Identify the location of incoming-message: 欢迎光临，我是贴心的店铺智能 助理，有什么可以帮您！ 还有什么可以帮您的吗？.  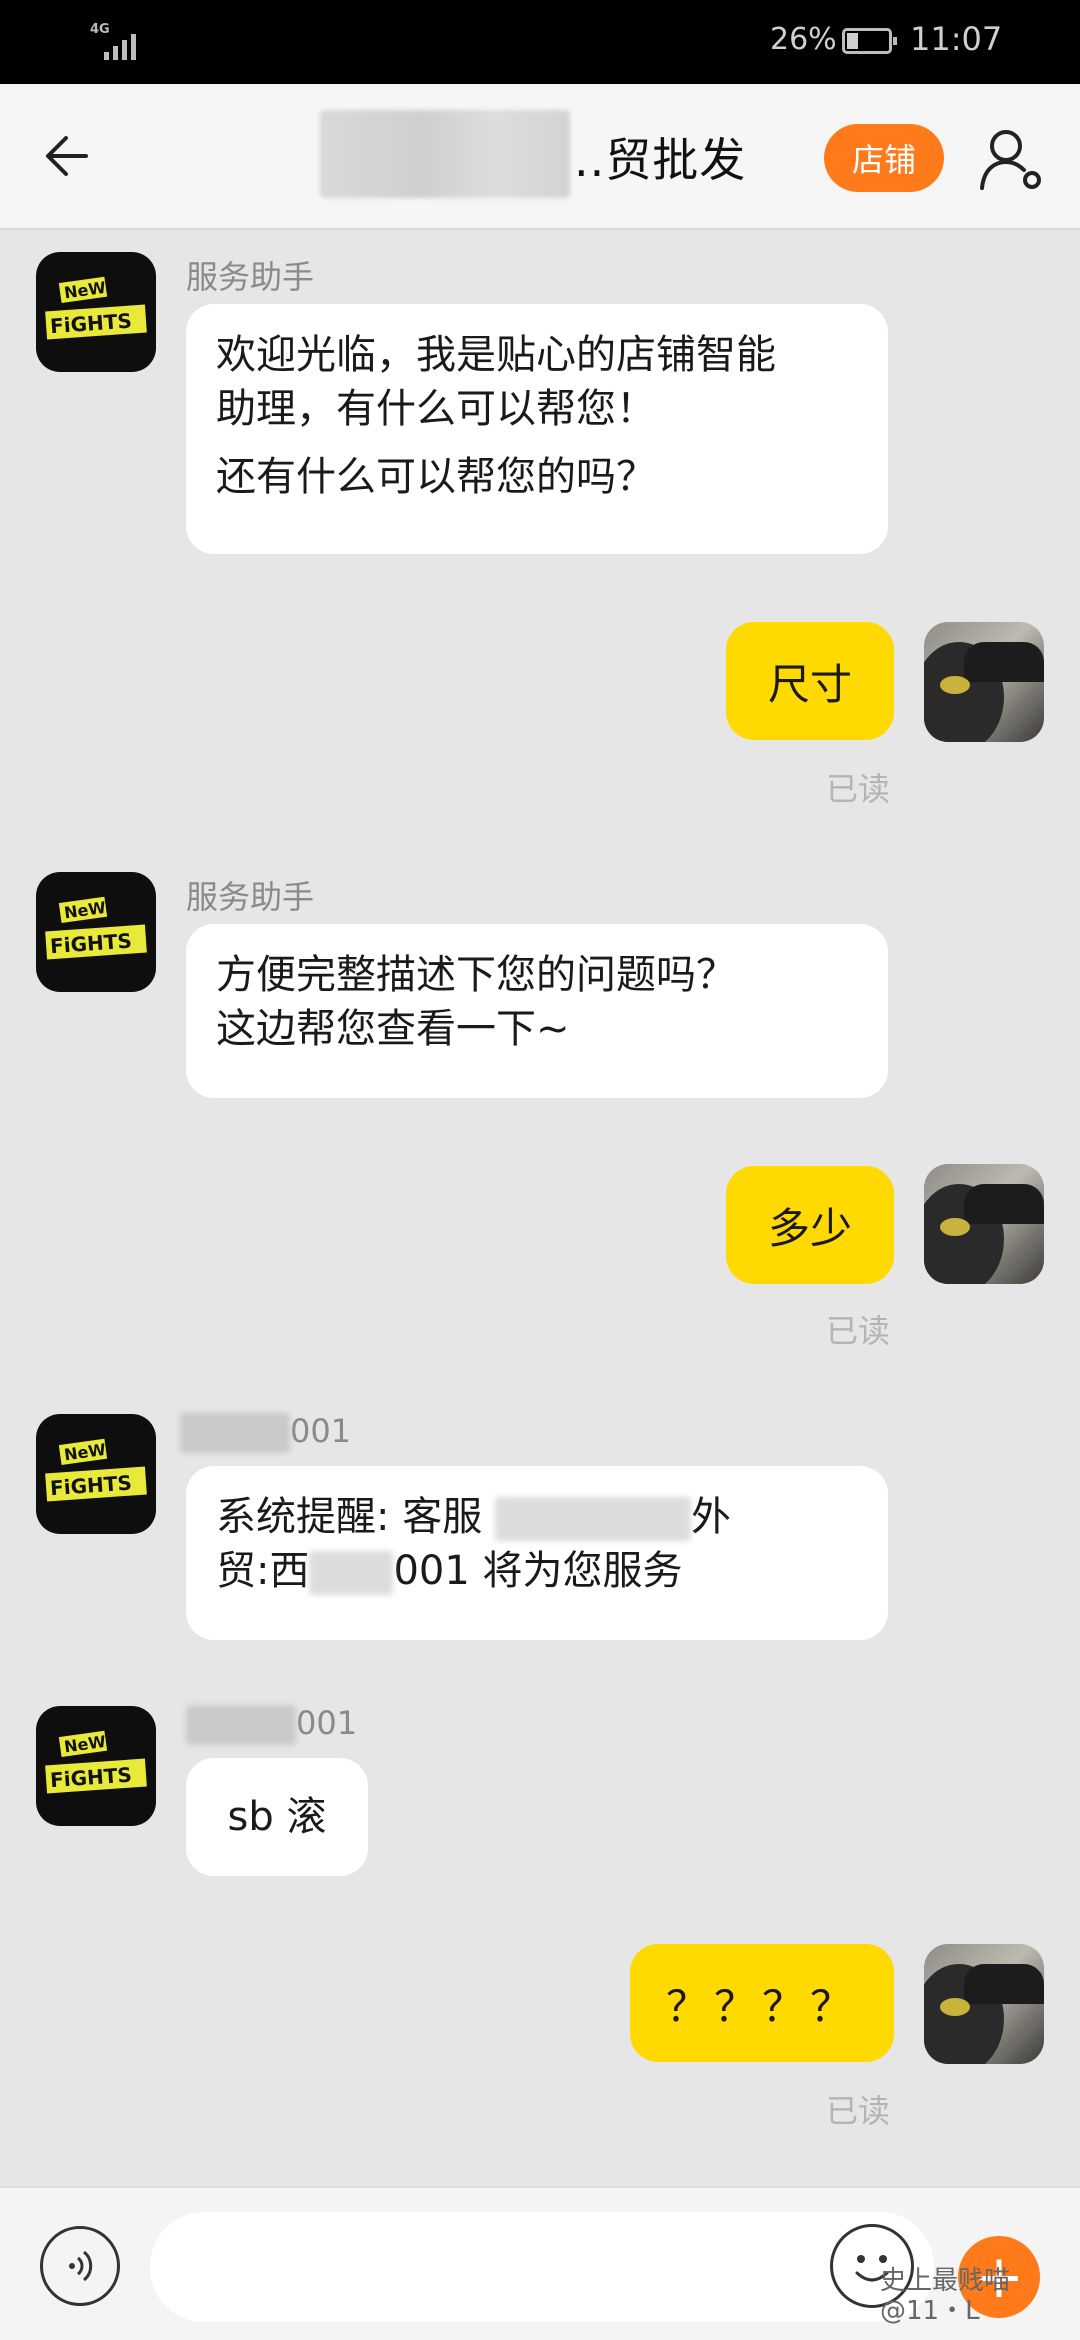
(537, 429).